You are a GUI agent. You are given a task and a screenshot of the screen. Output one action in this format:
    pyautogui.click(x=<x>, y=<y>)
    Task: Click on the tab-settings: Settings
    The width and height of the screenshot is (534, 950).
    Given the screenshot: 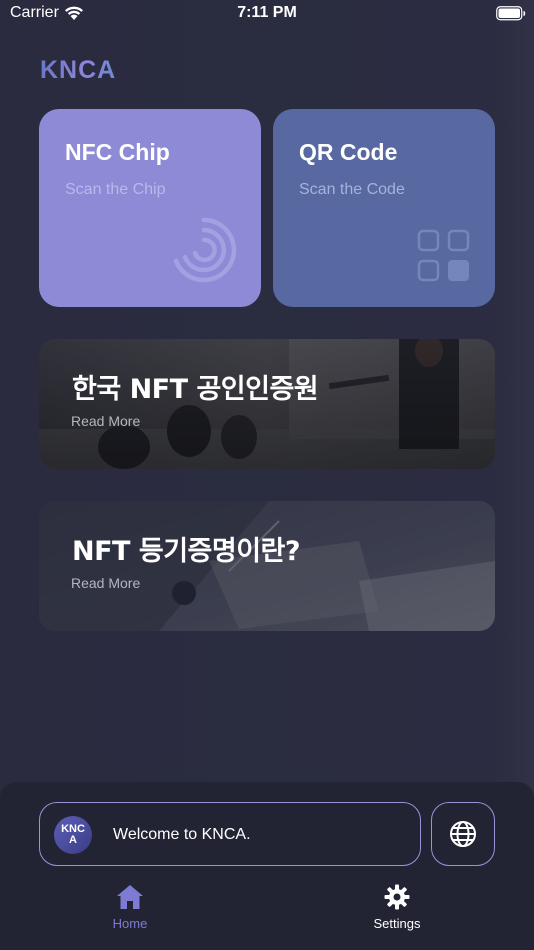 What is the action you would take?
    pyautogui.click(x=397, y=907)
    